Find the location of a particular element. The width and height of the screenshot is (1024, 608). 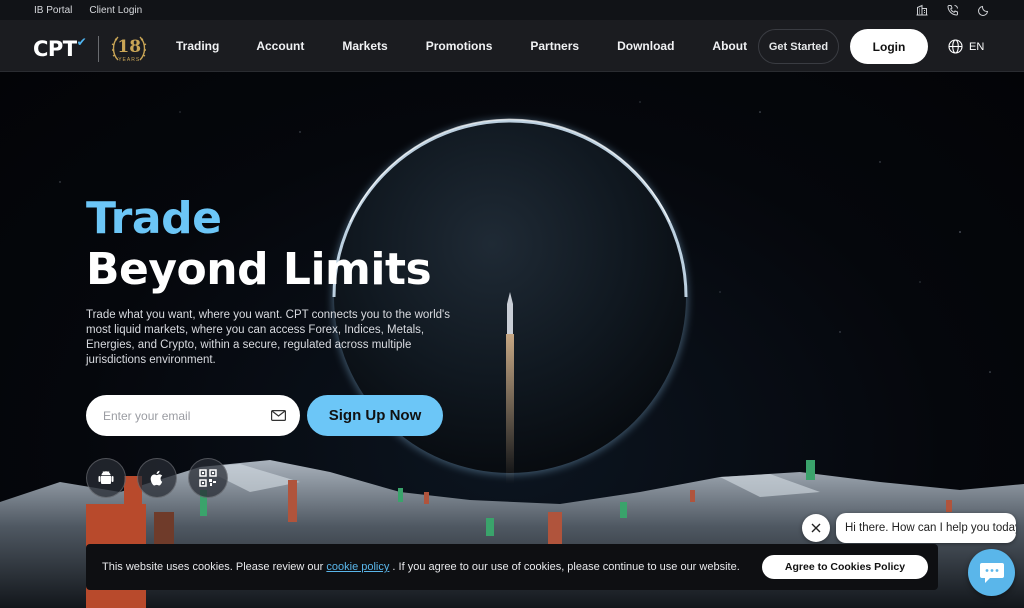

nav-markets: Markets is located at coordinates (364, 46).